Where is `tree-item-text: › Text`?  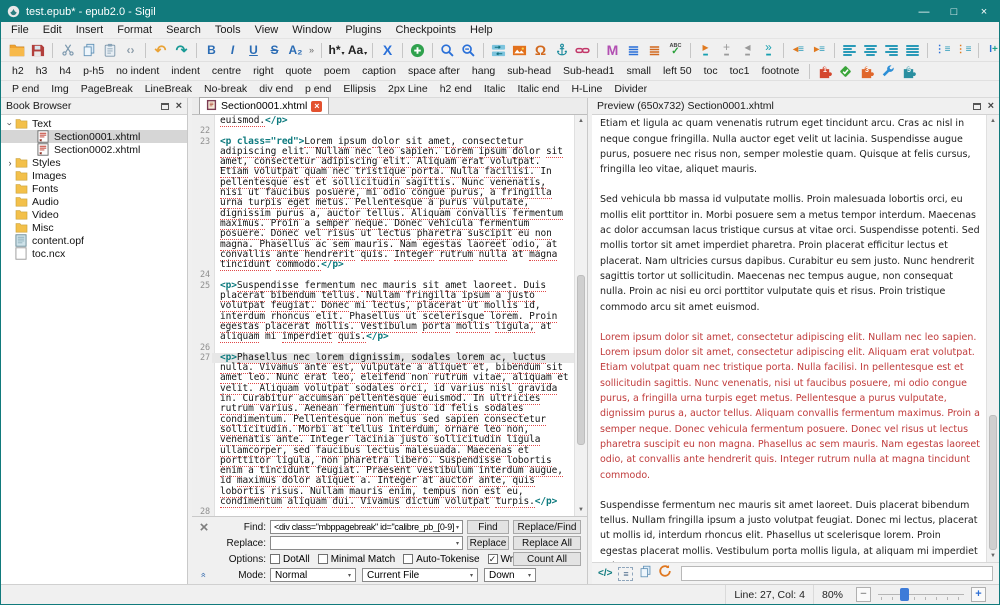 tree-item-text: › Text is located at coordinates (94, 123).